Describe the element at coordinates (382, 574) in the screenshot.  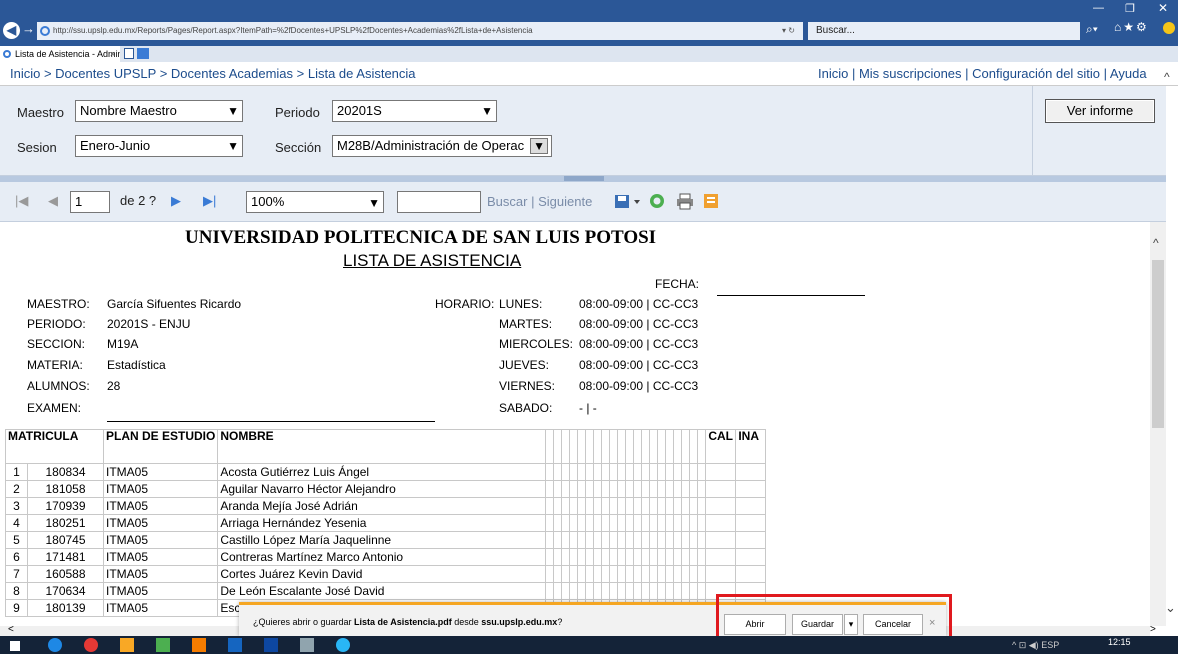
I see `nombre-cell: Cortes Juárez Kevin David` at that location.